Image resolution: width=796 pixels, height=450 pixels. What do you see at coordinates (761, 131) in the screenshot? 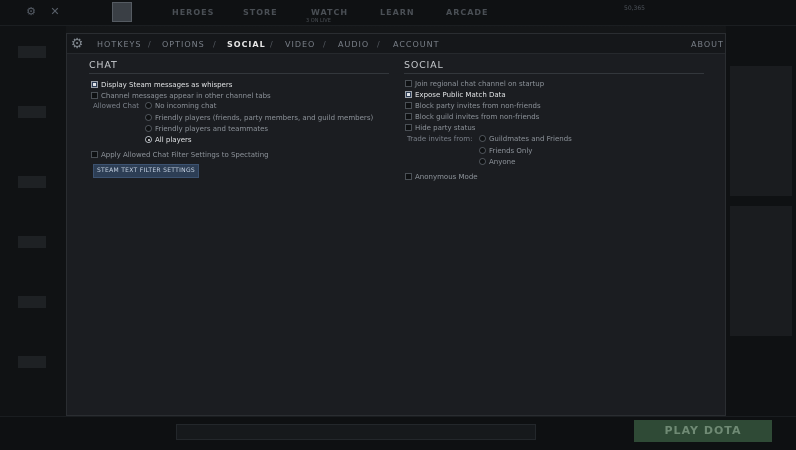
I see `featured-panel` at bounding box center [761, 131].